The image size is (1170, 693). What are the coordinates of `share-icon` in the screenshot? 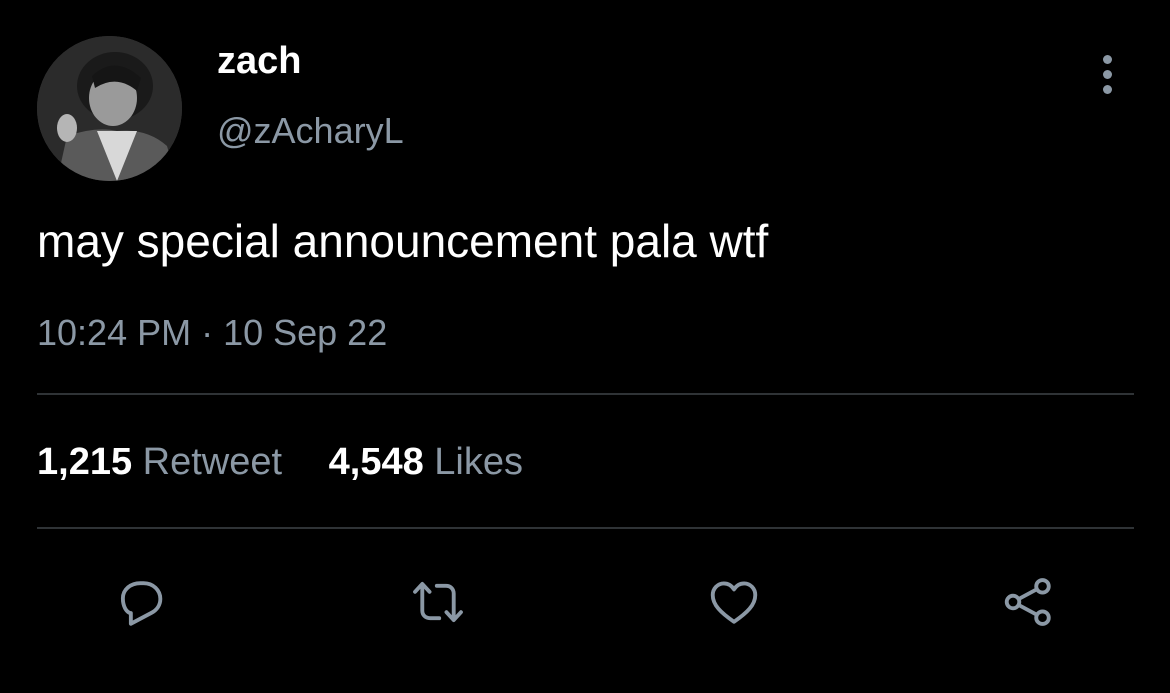 It's located at (1027, 602).